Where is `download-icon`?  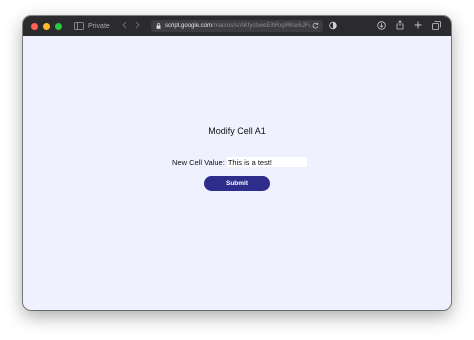 download-icon is located at coordinates (381, 25).